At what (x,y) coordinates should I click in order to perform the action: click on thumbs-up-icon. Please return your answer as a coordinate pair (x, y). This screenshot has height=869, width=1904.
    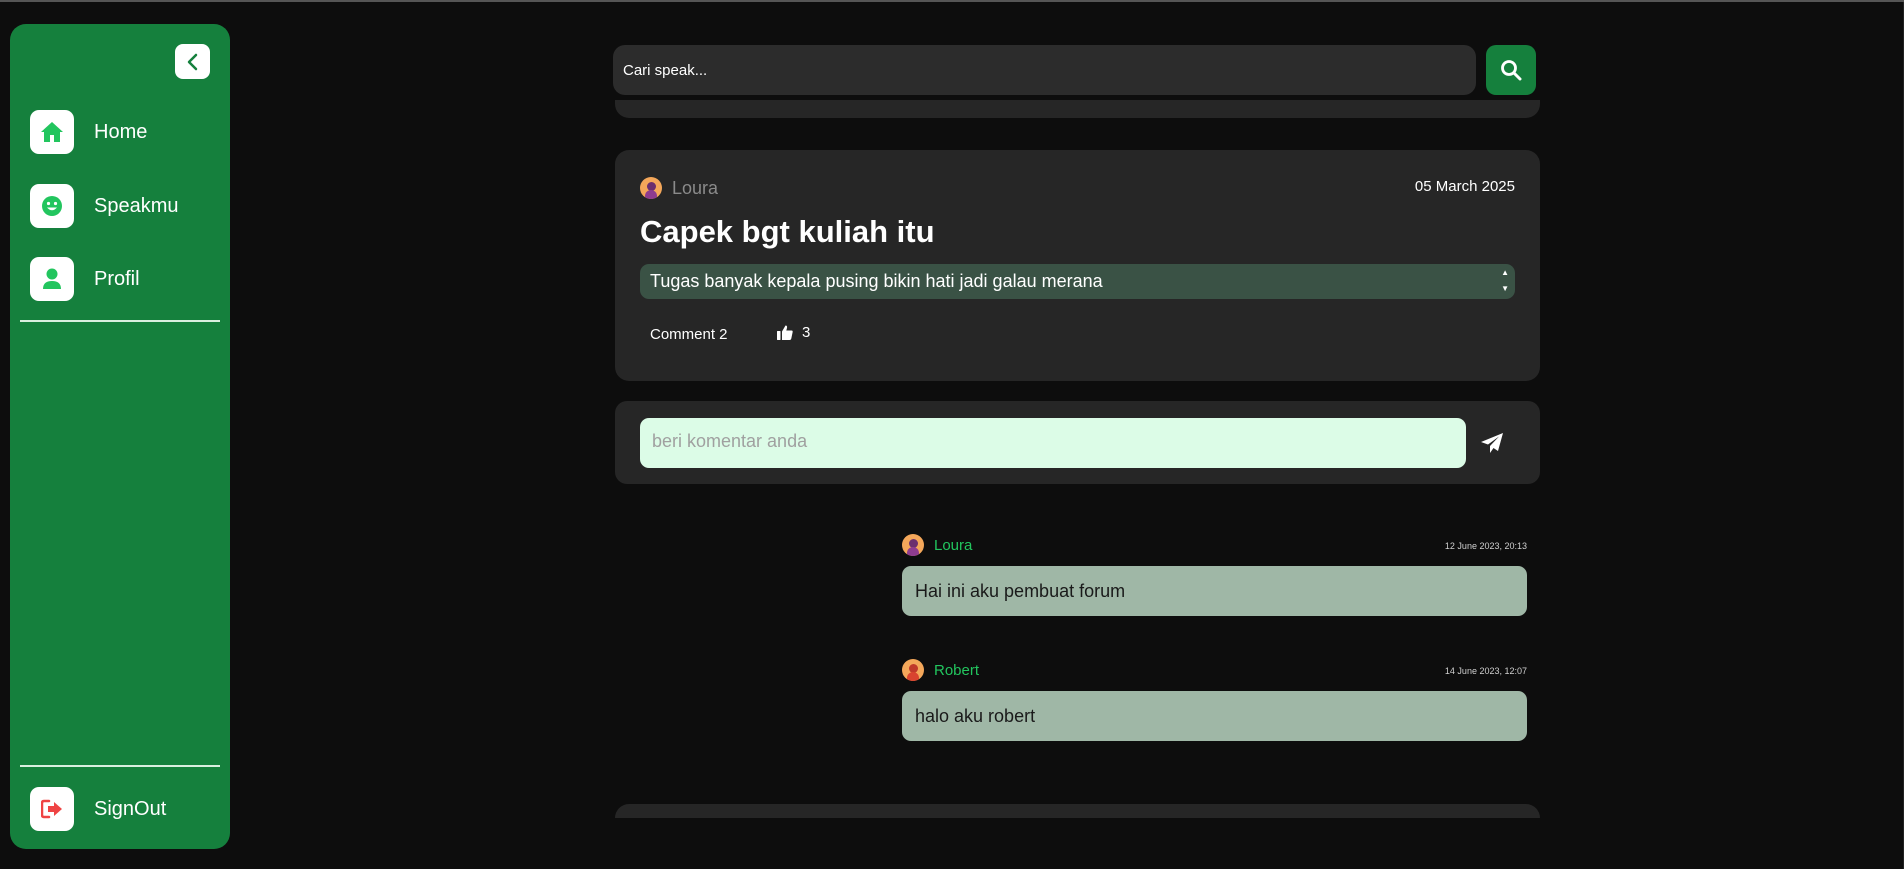
    Looking at the image, I should click on (785, 332).